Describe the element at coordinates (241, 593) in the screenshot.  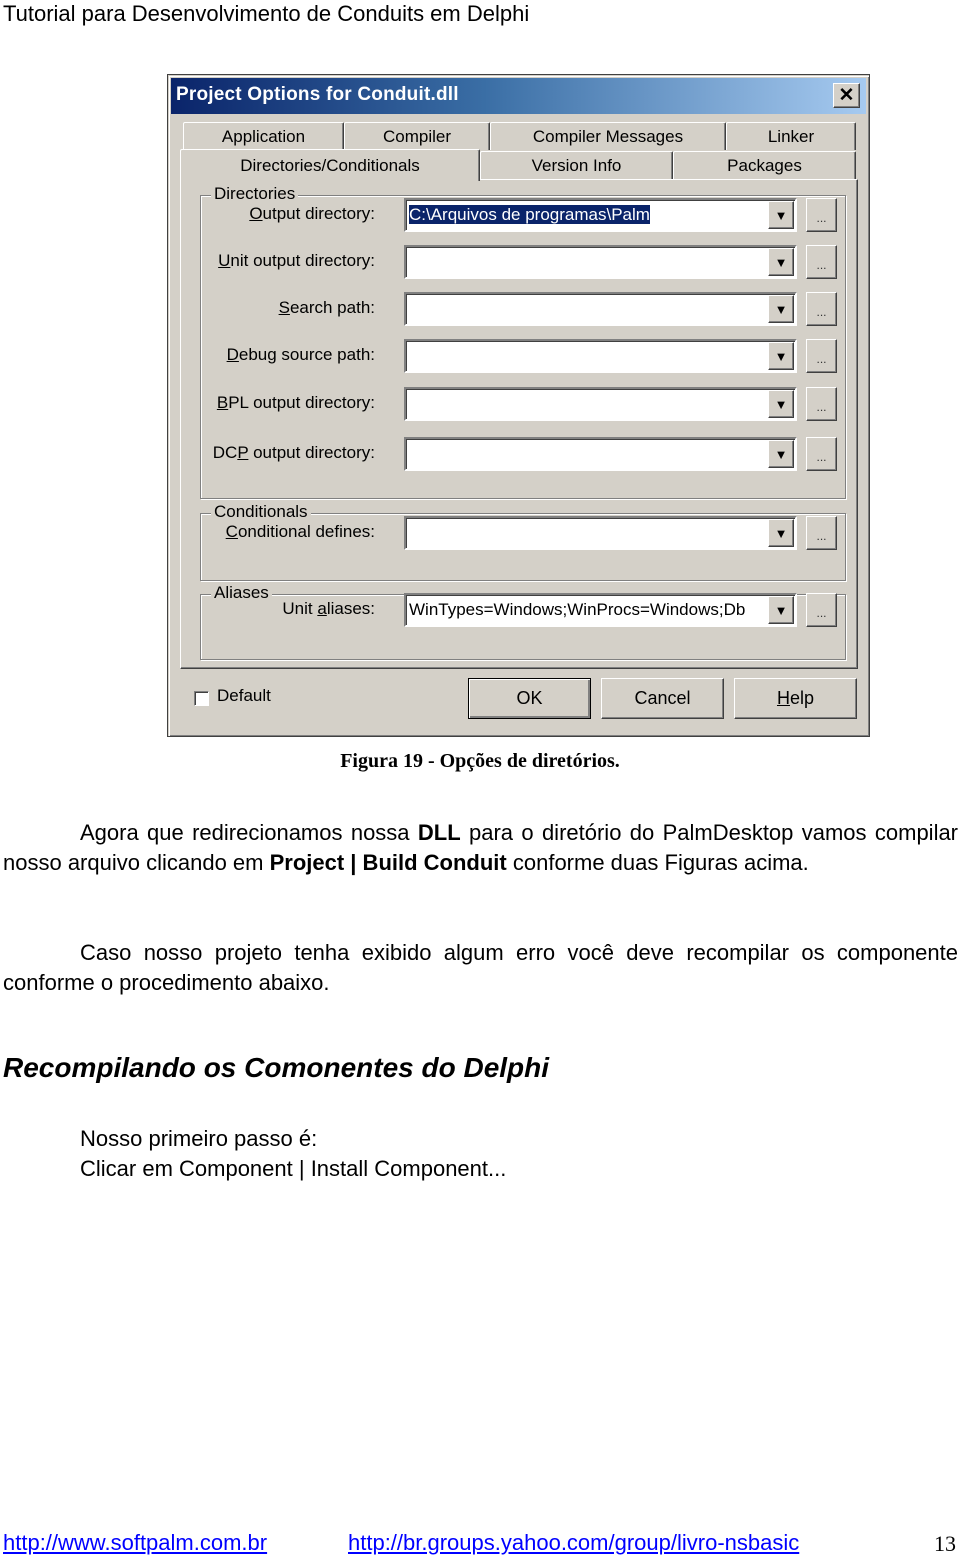
I see `aliases-group-label: Aliases` at that location.